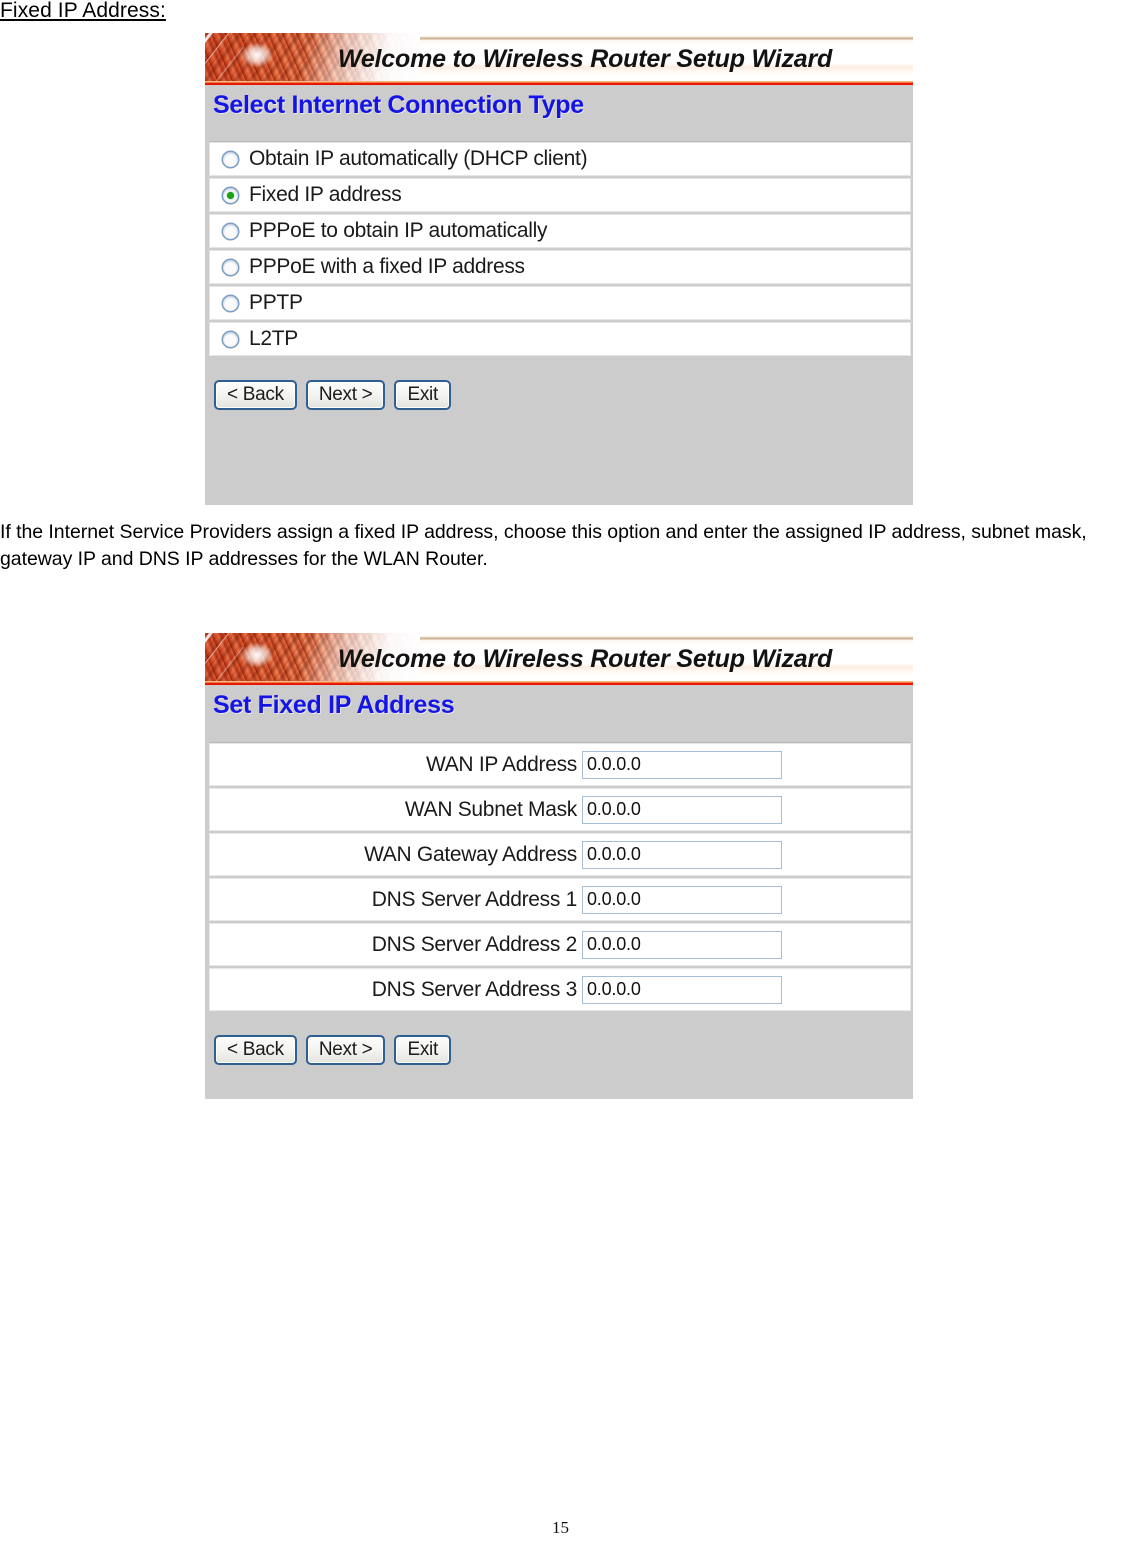 This screenshot has width=1121, height=1566. I want to click on label-wan-ip-address: WAN IP Address, so click(501, 764).